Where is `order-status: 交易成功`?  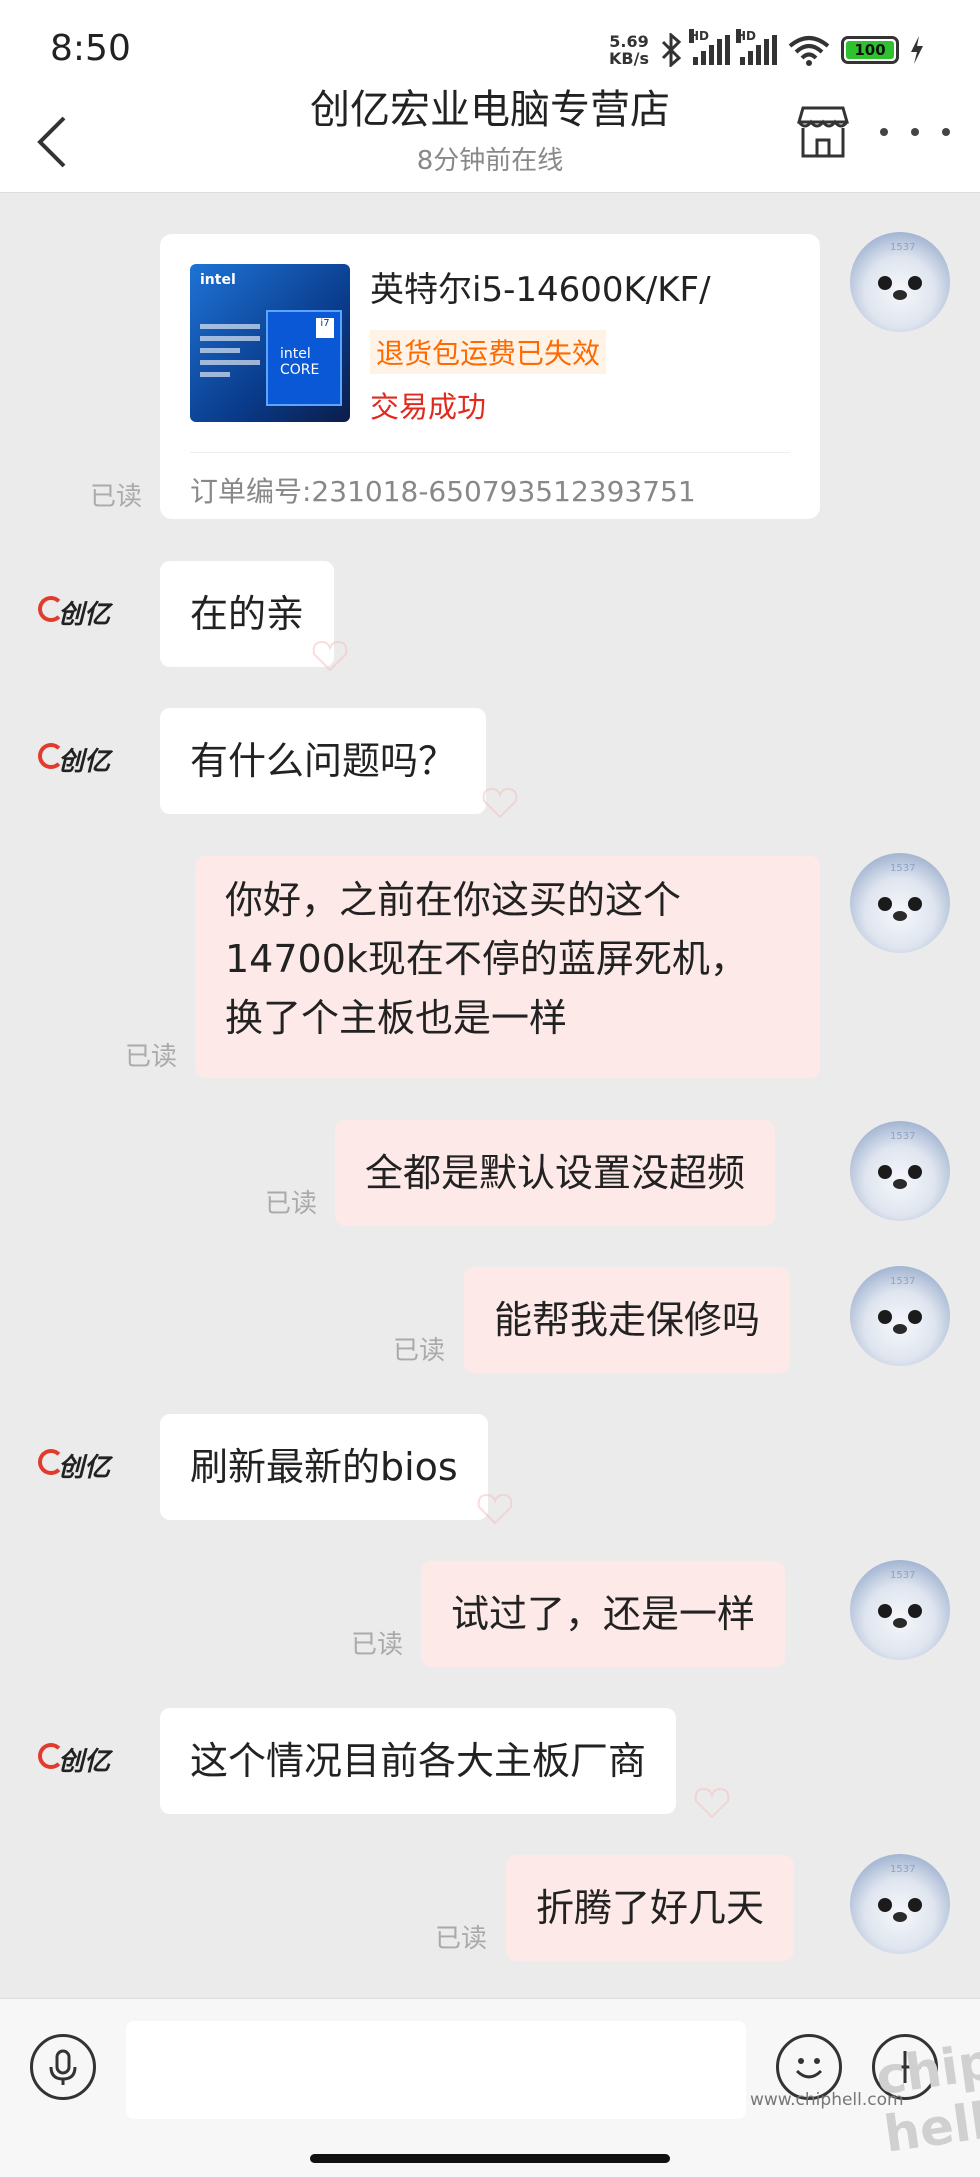 order-status: 交易成功 is located at coordinates (428, 407).